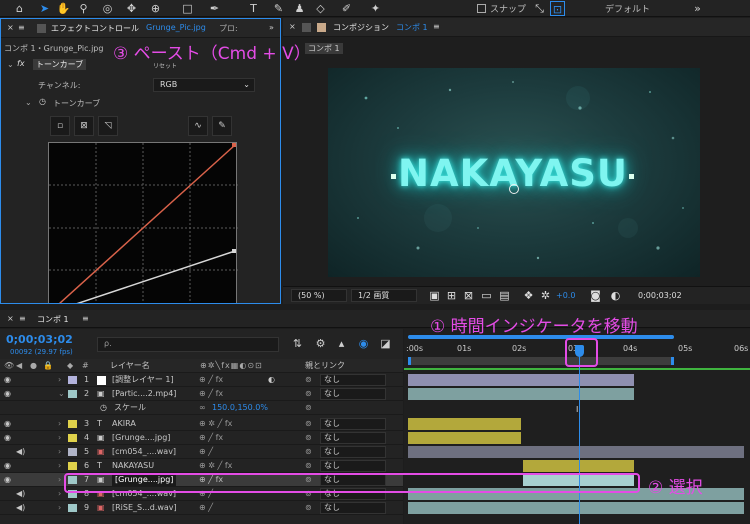  Describe the element at coordinates (95, 28) in the screenshot. I see `effect-controls-tab-title: エフェクトコントロール` at that location.